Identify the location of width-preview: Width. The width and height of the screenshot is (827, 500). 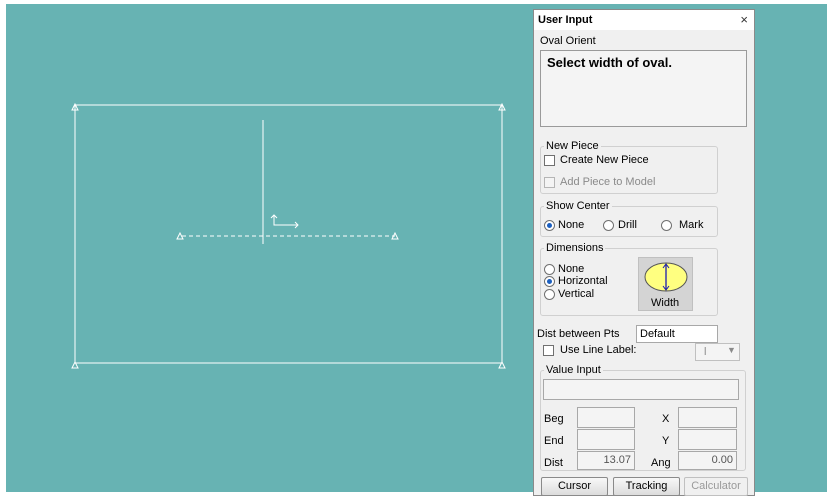
(665, 284).